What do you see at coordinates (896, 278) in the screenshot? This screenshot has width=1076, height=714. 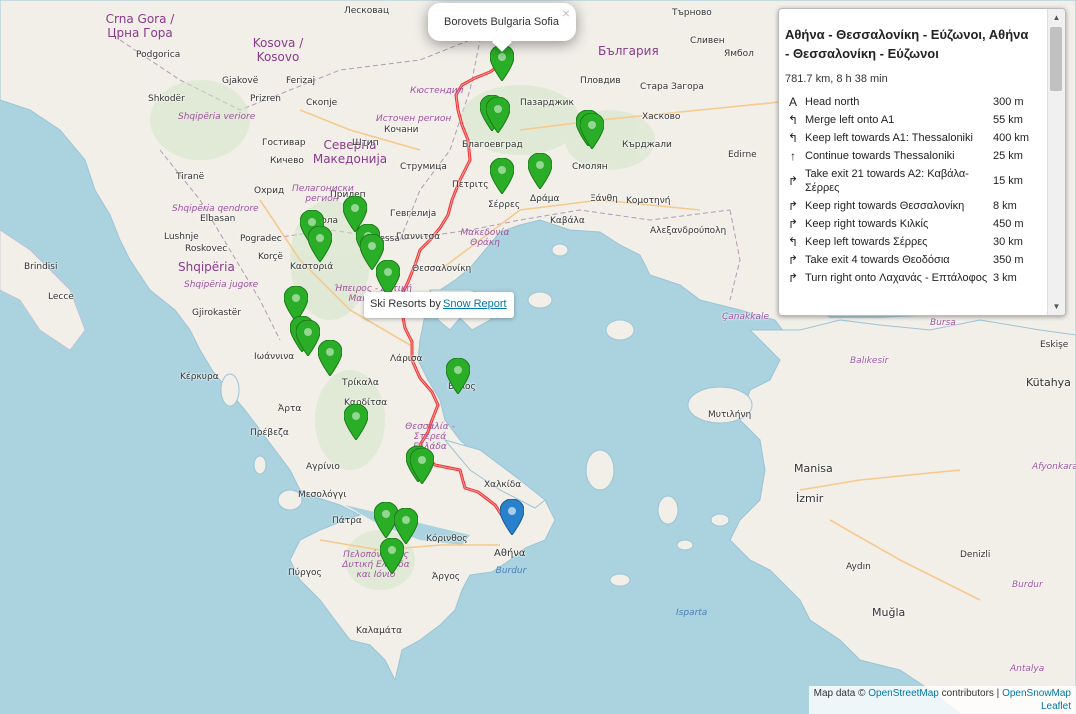 I see `step-instruction: Turn right onto Λαχανάς - Επτάλοφος` at bounding box center [896, 278].